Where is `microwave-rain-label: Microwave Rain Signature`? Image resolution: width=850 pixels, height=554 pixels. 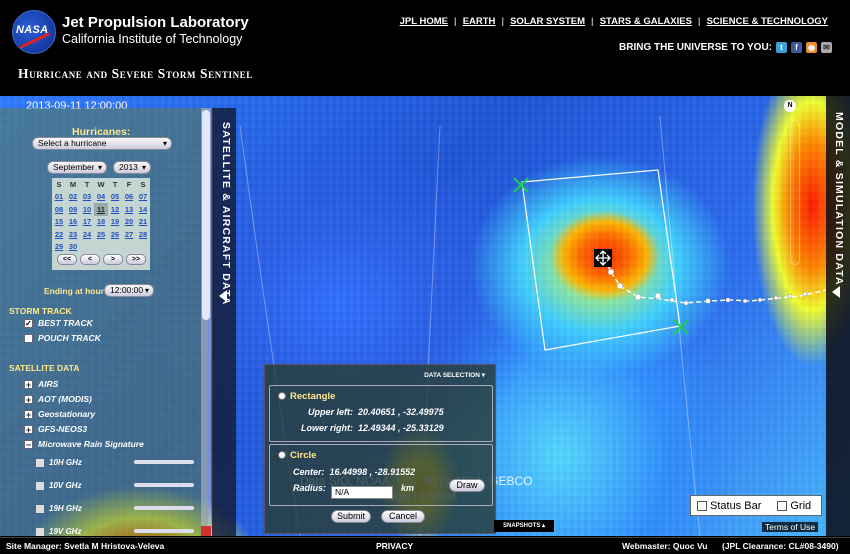 microwave-rain-label: Microwave Rain Signature is located at coordinates (91, 444).